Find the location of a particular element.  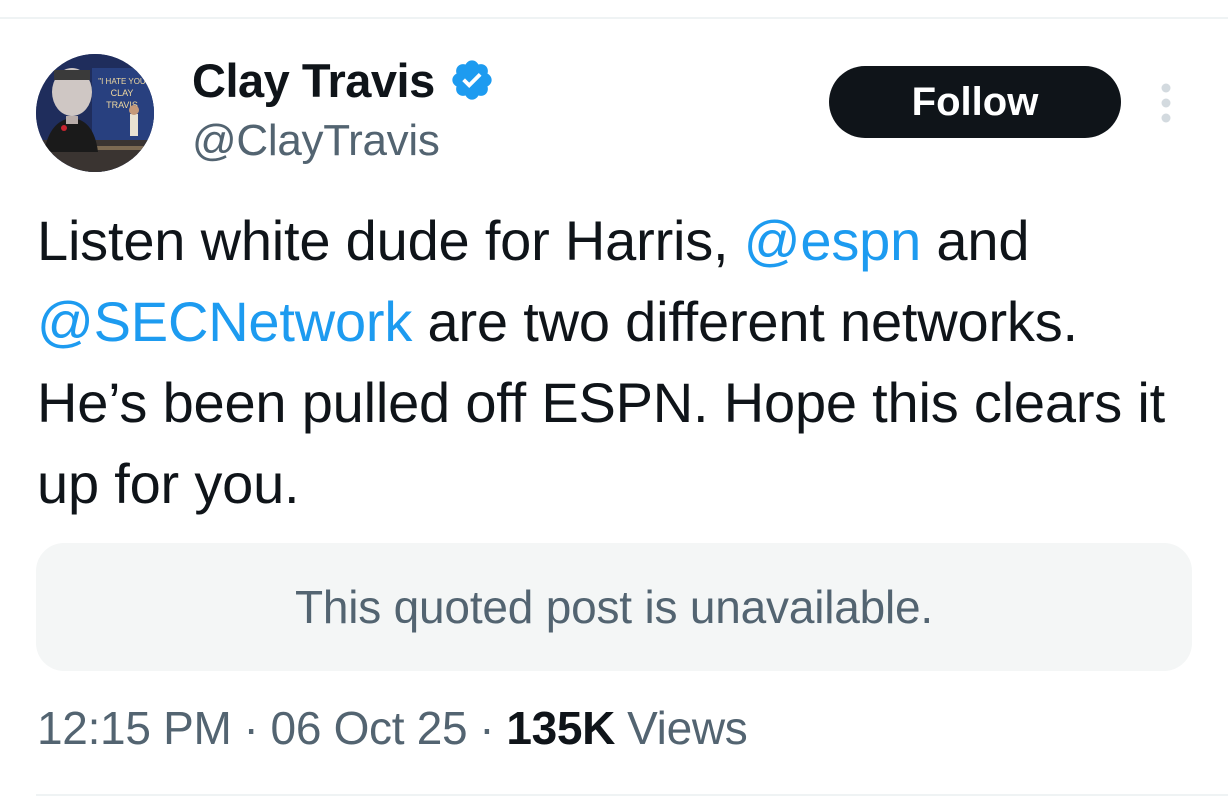

mention-link-espn: @espn is located at coordinates (832, 240).